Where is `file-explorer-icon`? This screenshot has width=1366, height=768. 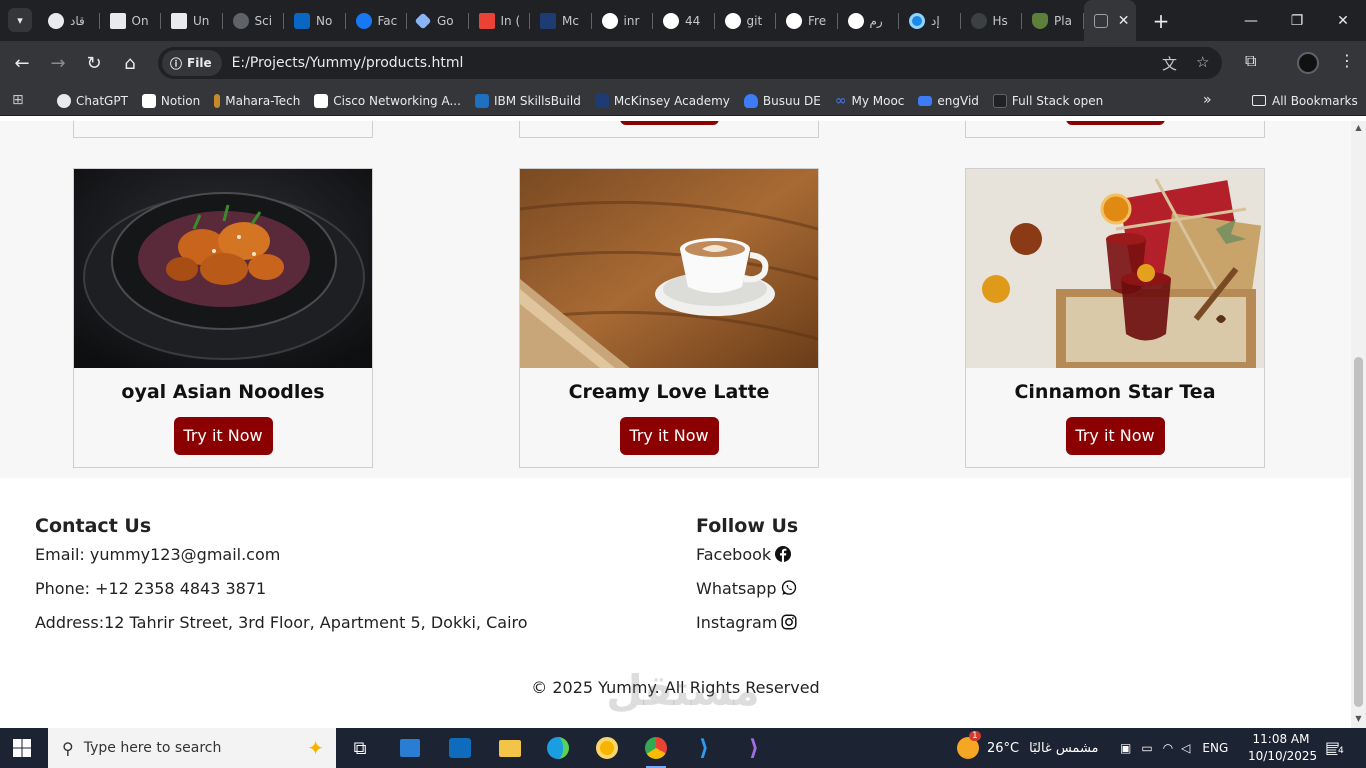
file-explorer-icon is located at coordinates (510, 748).